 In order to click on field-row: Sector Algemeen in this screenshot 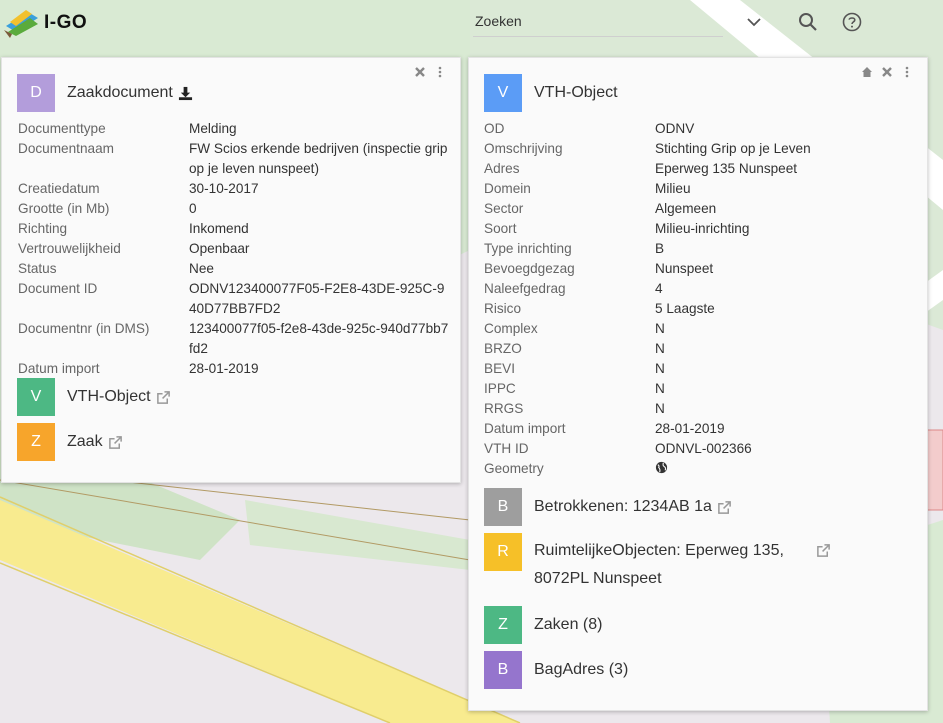, I will do `click(700, 209)`.